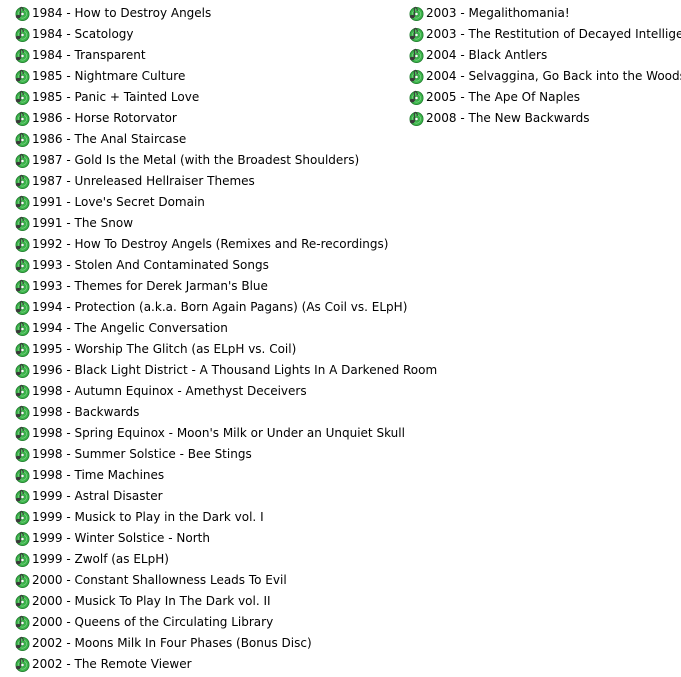 The height and width of the screenshot is (677, 681). Describe the element at coordinates (83, 222) in the screenshot. I see `folder-item-label: 1991 - The Snow` at that location.